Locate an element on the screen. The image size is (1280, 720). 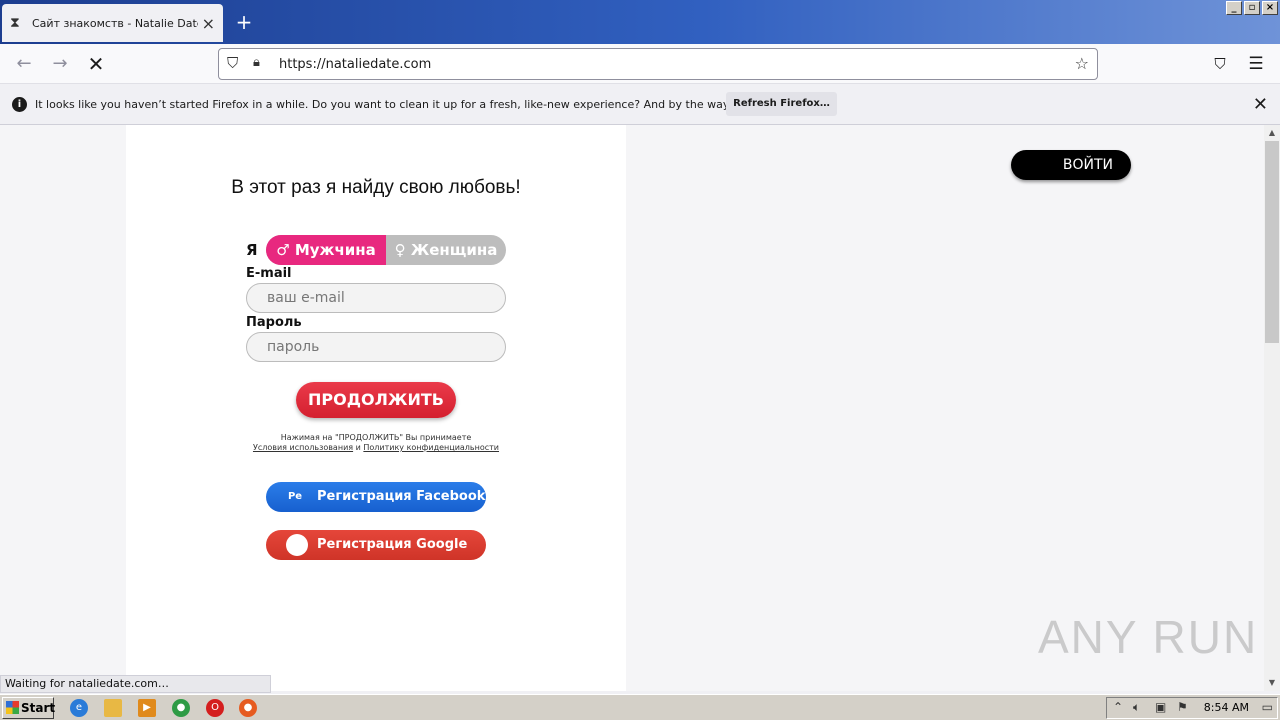
bookmark-star-icon: ☆ is located at coordinates (1082, 63).